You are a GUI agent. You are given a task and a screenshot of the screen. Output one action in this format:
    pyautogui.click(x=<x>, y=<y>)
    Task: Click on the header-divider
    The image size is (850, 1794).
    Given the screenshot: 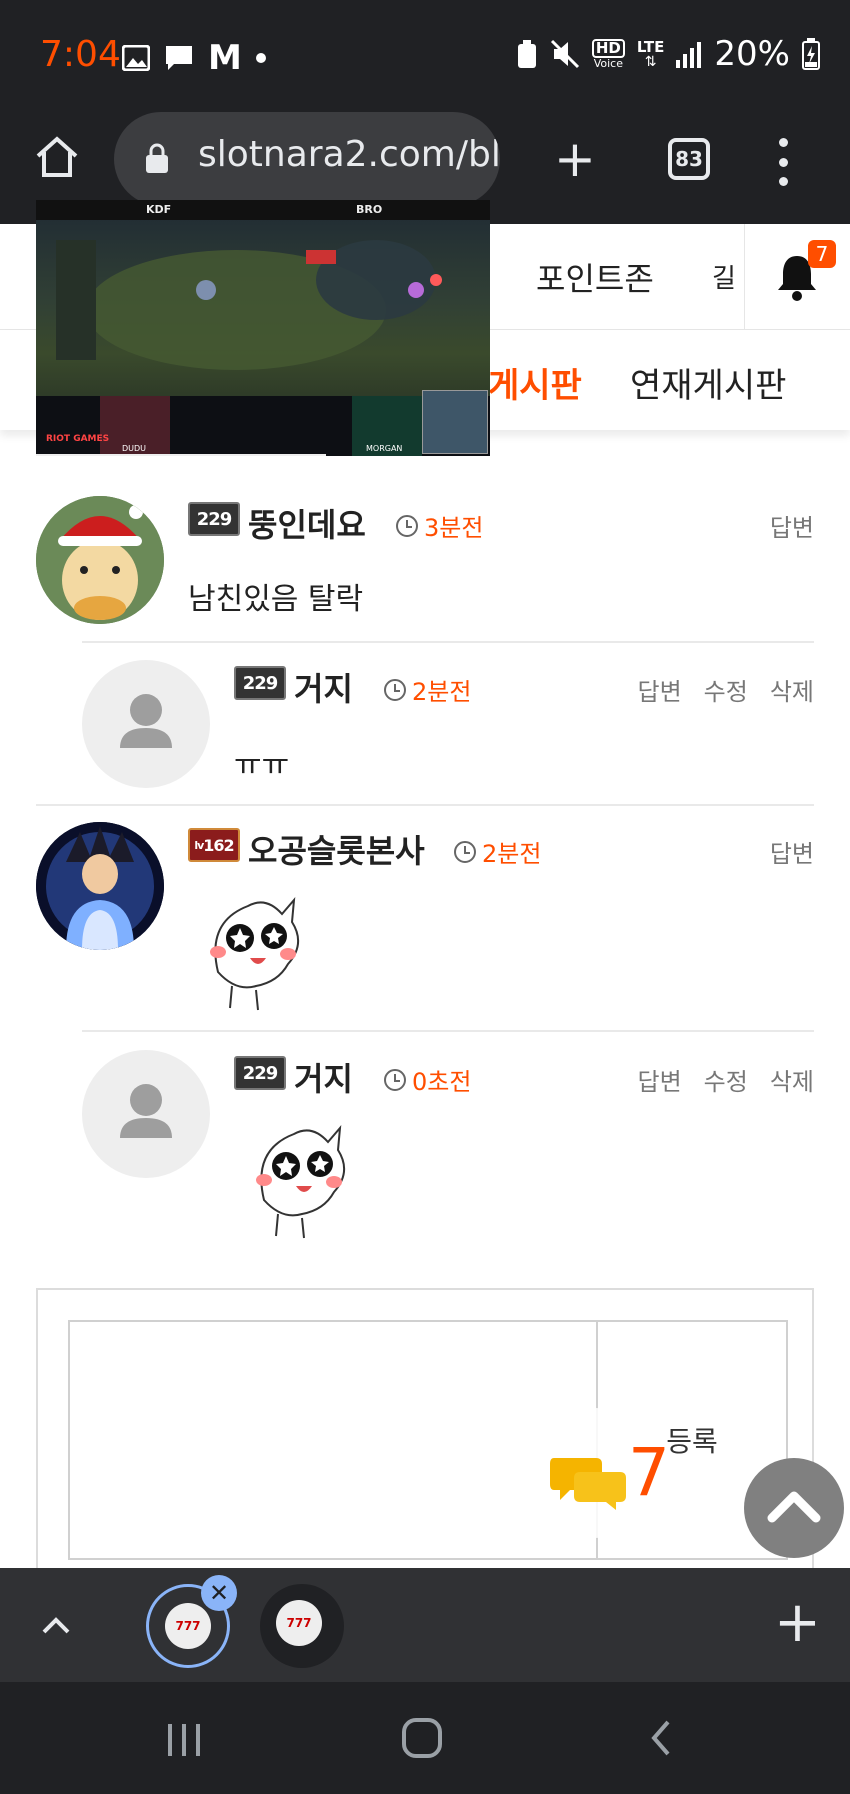 What is the action you would take?
    pyautogui.click(x=744, y=277)
    